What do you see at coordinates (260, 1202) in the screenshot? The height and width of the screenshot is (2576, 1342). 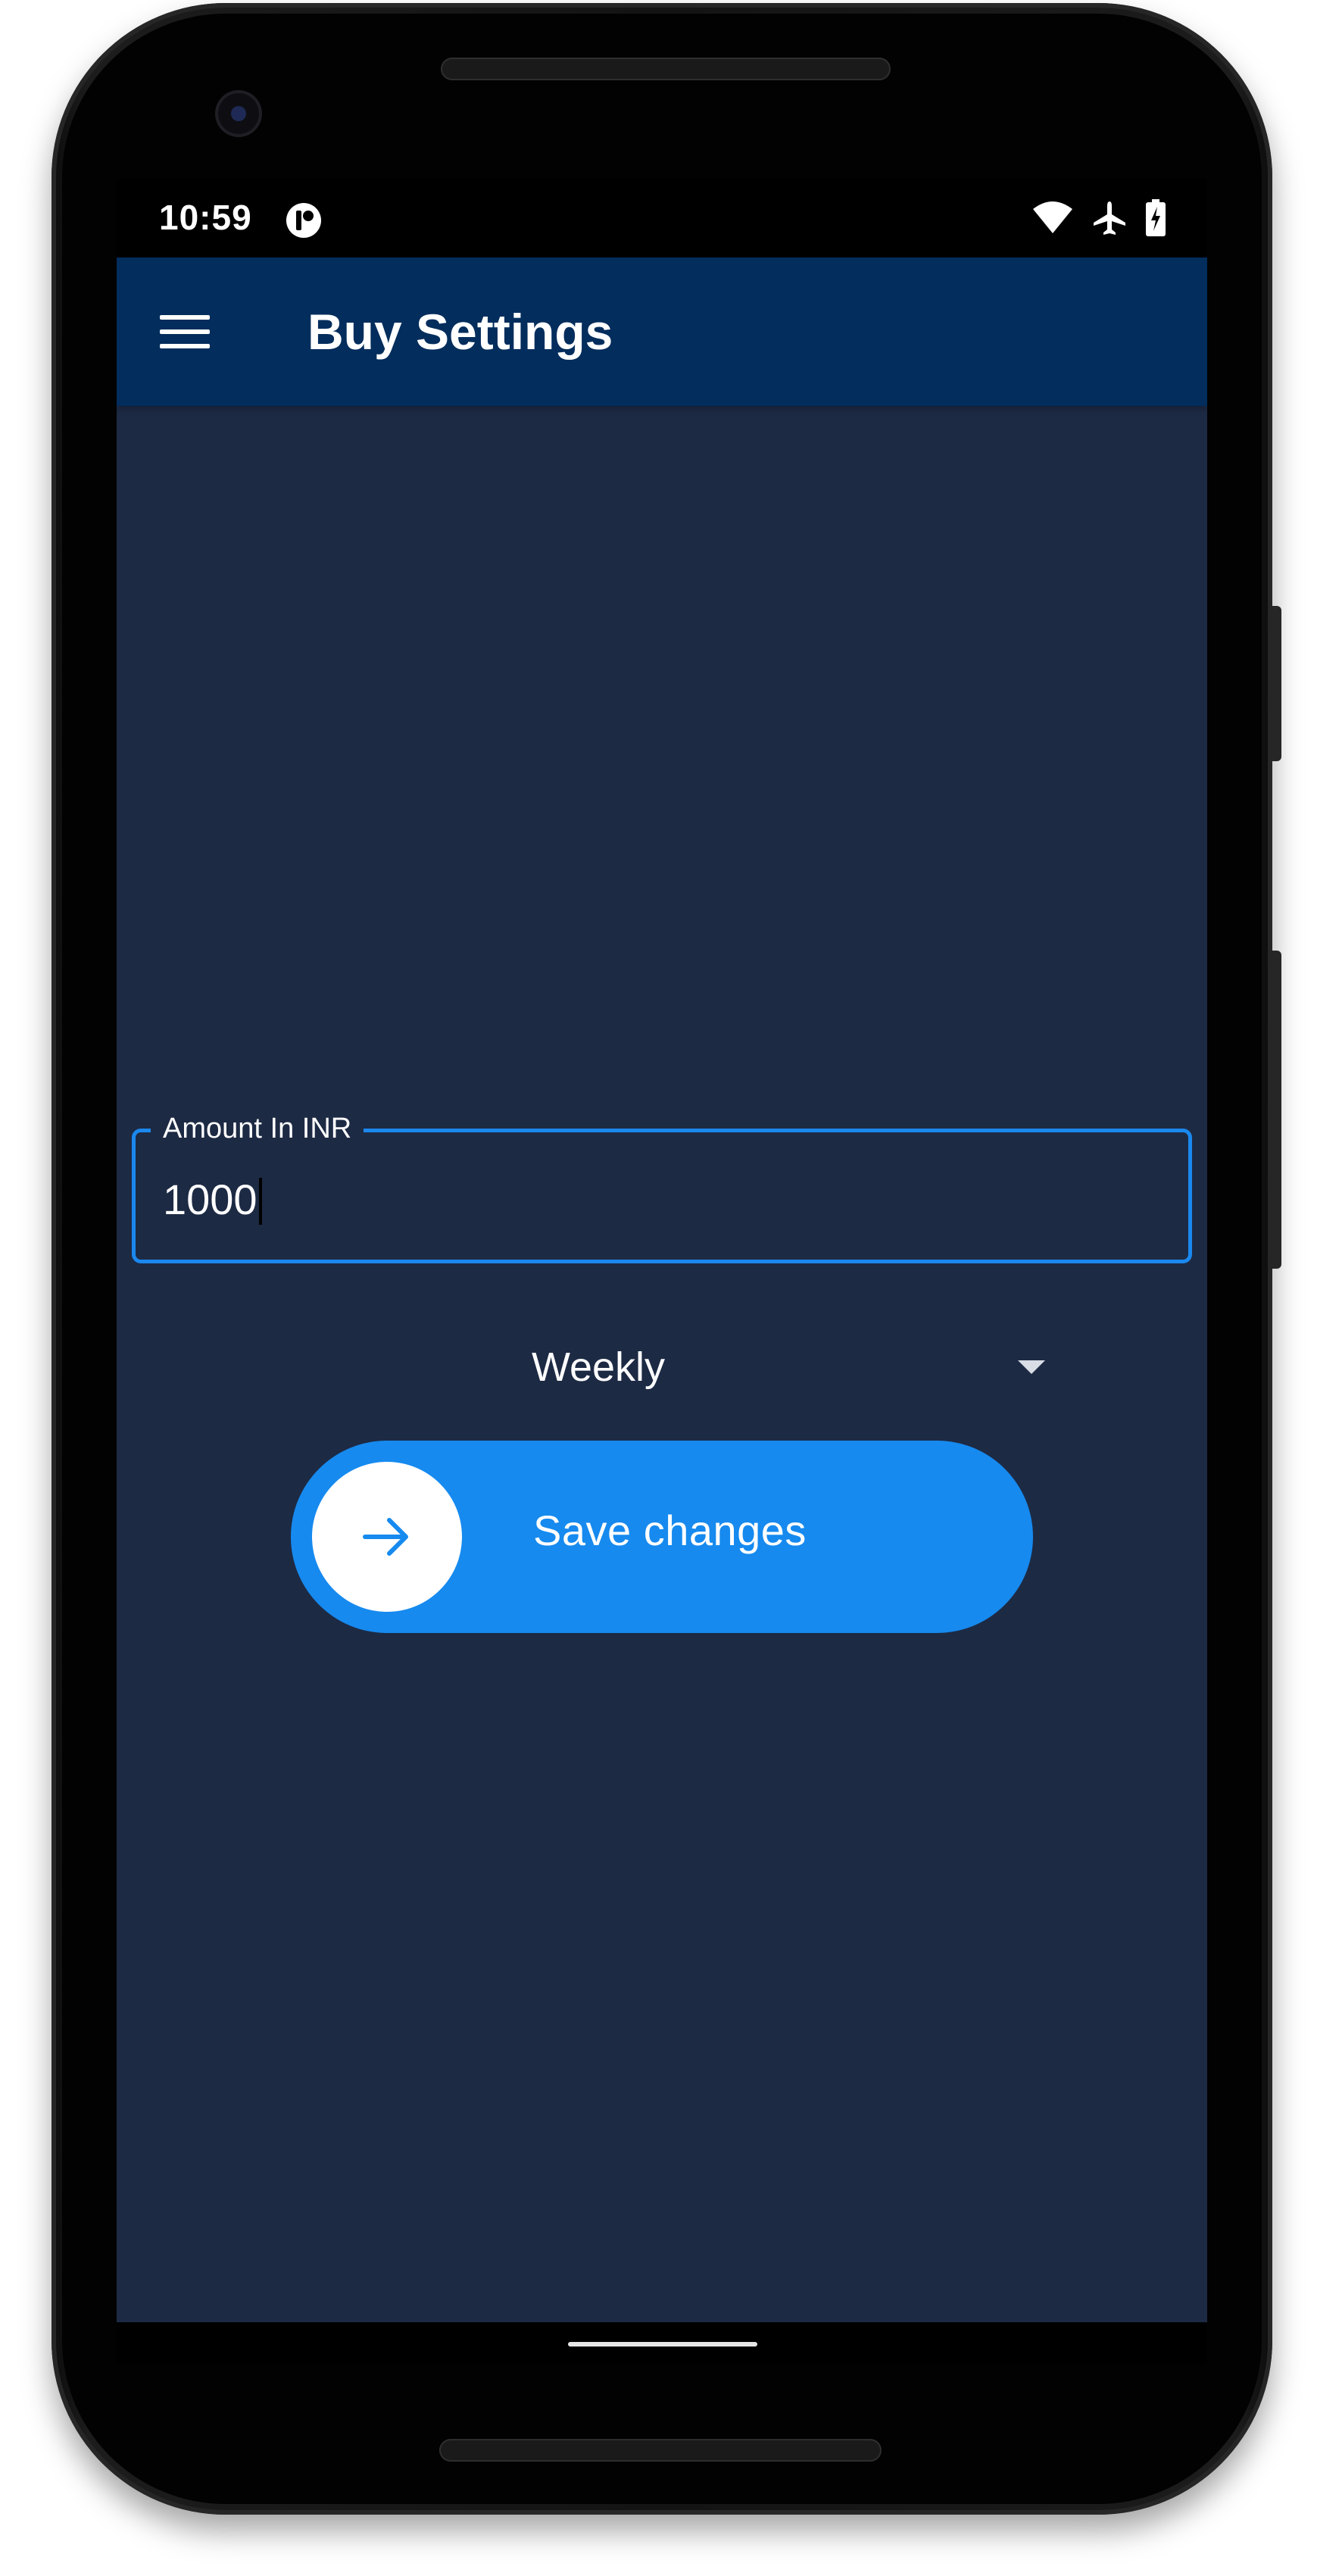 I see `text-cursor` at bounding box center [260, 1202].